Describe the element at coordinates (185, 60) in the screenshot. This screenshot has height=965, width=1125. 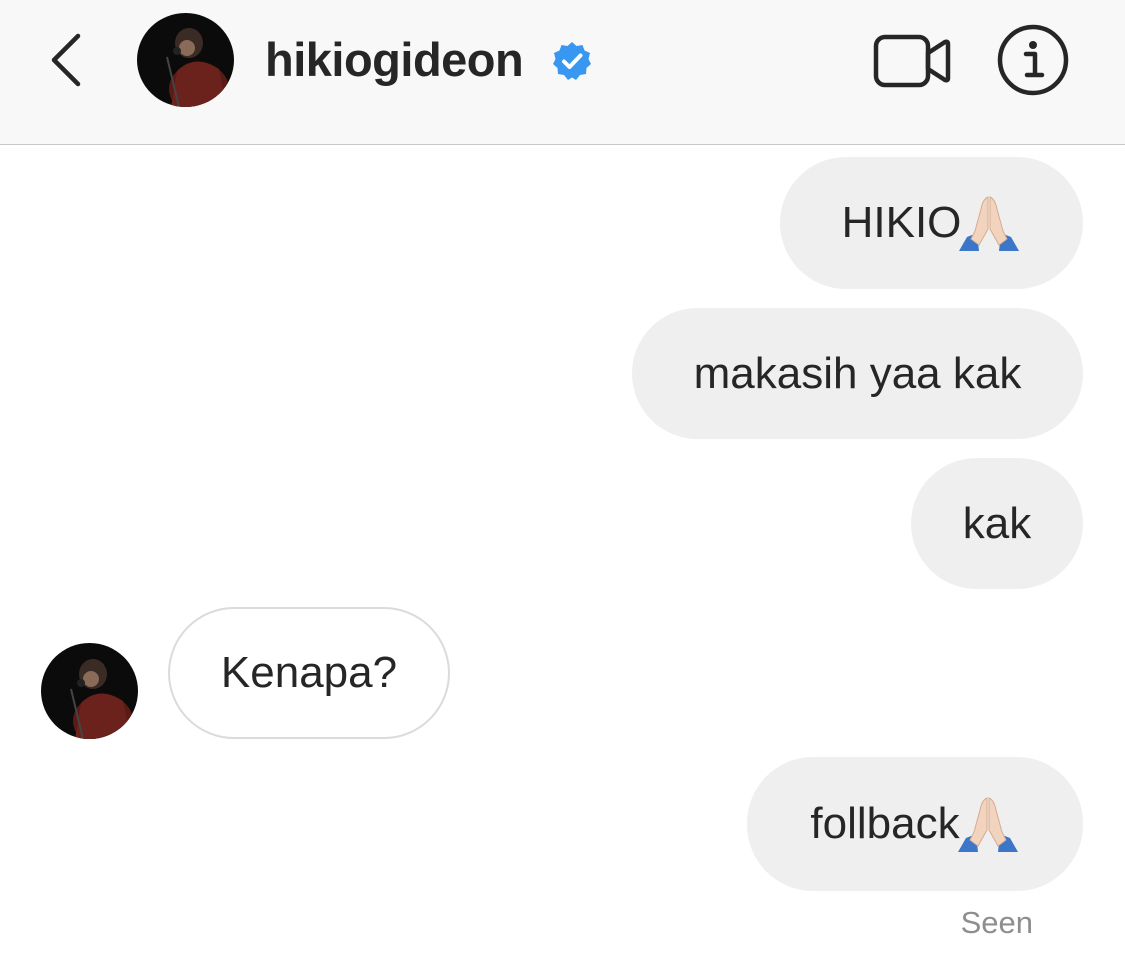
I see `profile-avatar` at that location.